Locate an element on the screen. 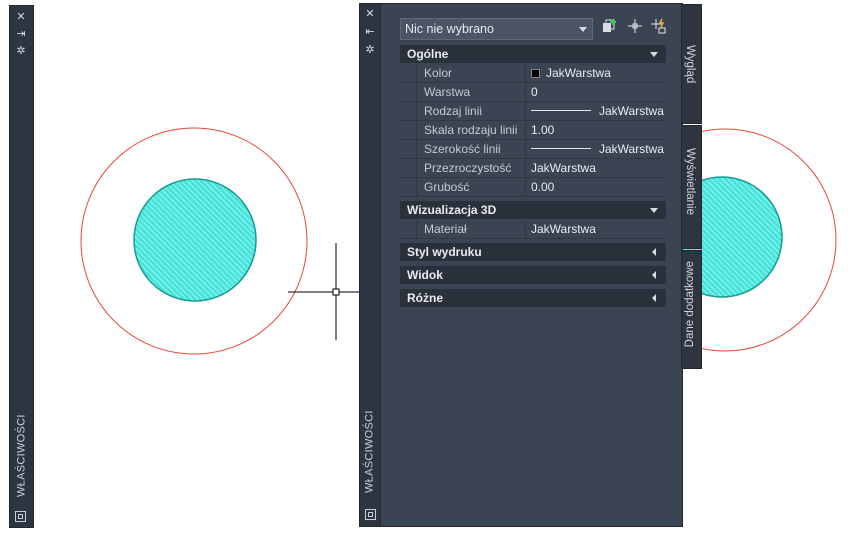  select-objects-icon is located at coordinates (635, 28).